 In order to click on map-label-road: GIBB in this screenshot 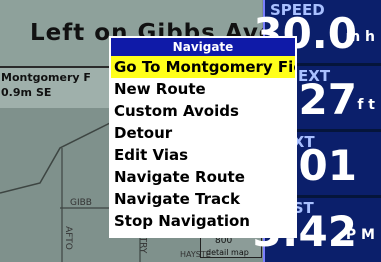, I will do `click(81, 203)`.